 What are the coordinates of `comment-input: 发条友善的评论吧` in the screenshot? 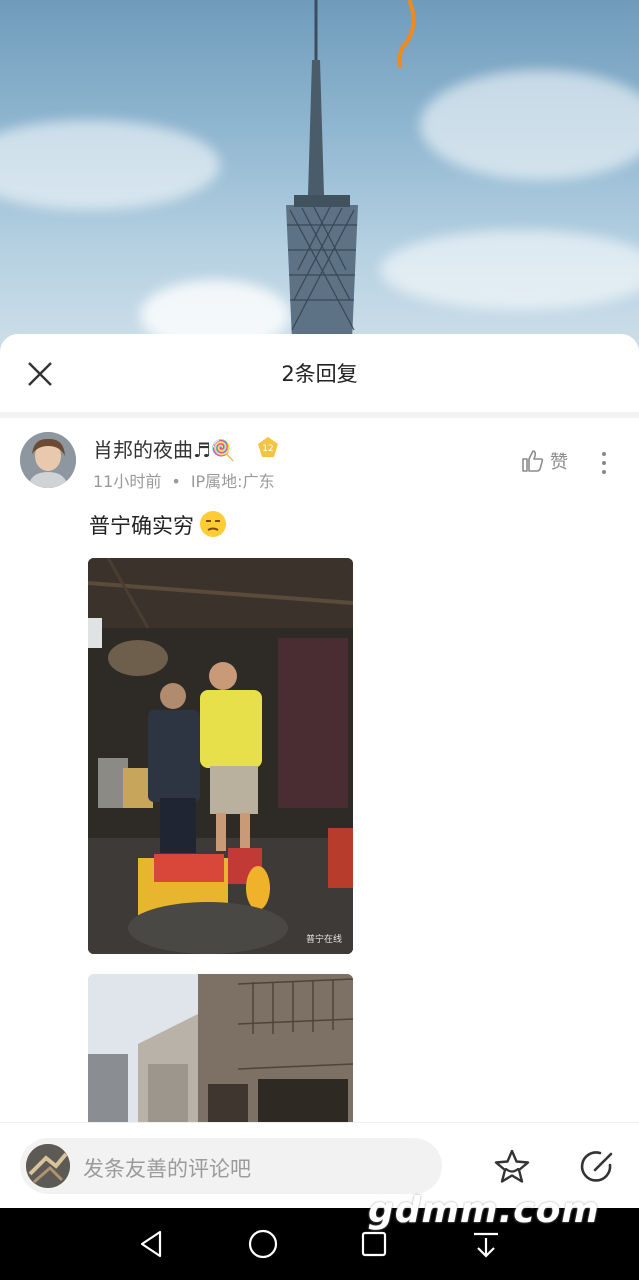 It's located at (231, 1166).